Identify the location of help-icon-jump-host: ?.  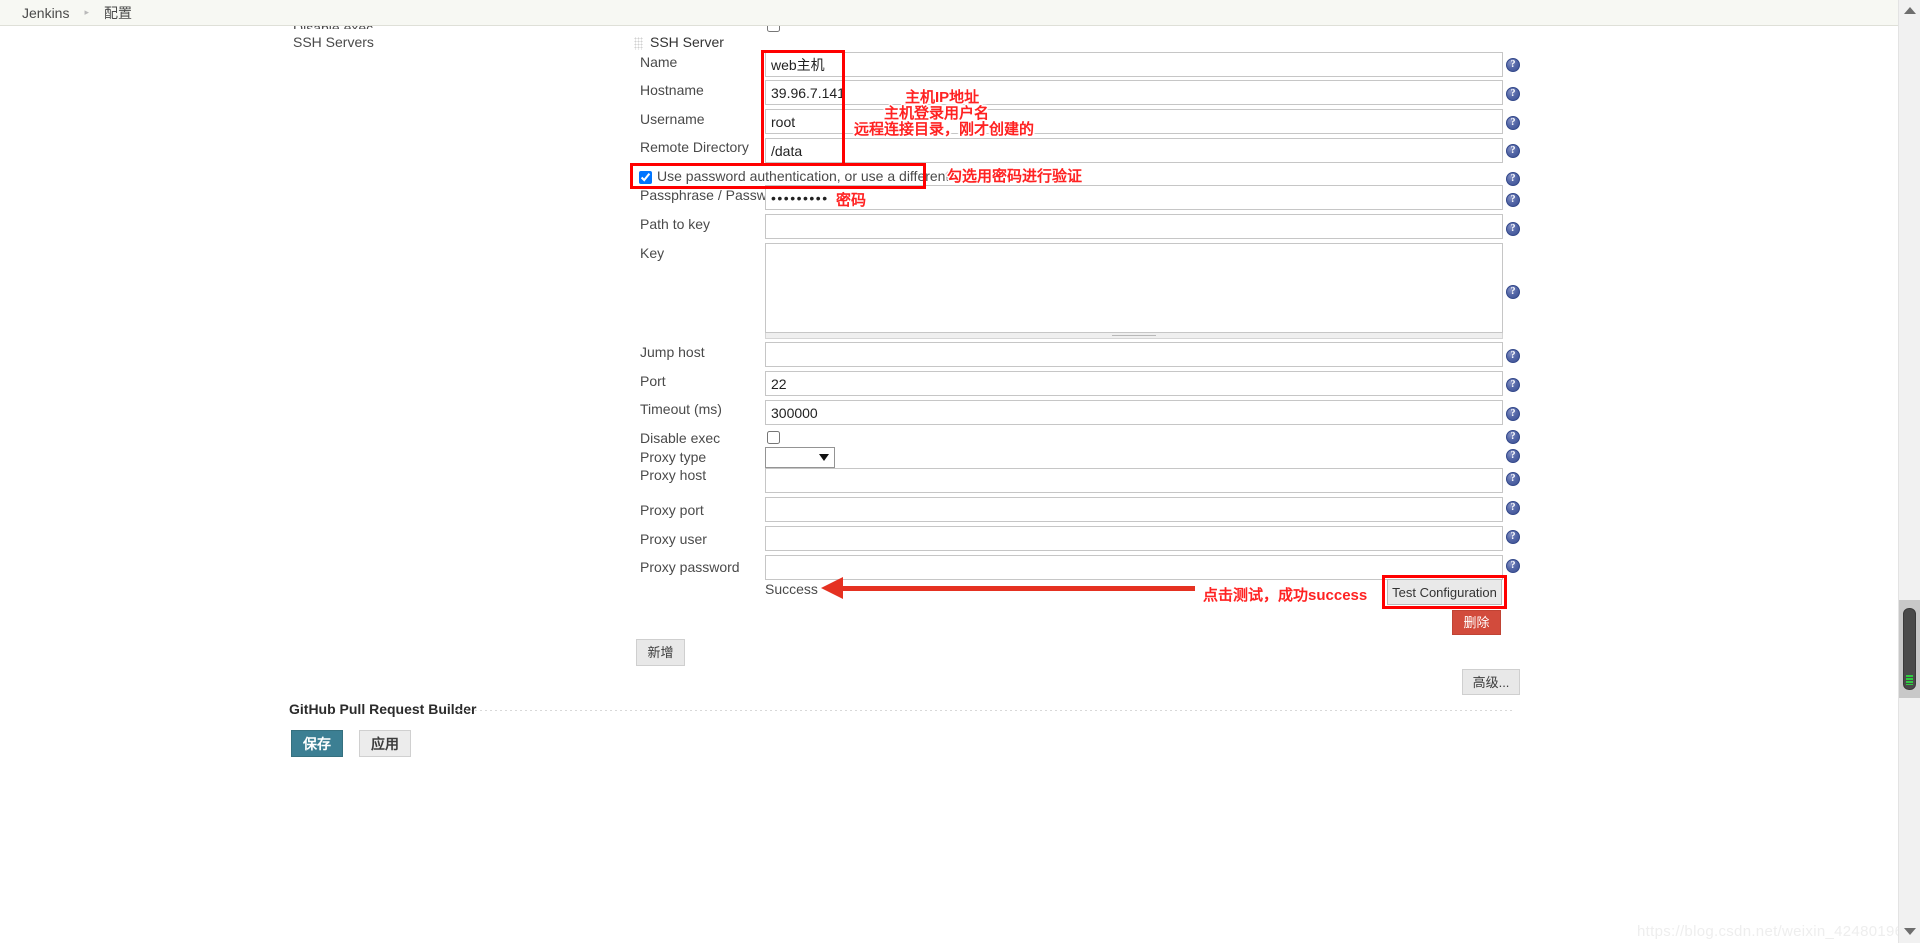
(1513, 356).